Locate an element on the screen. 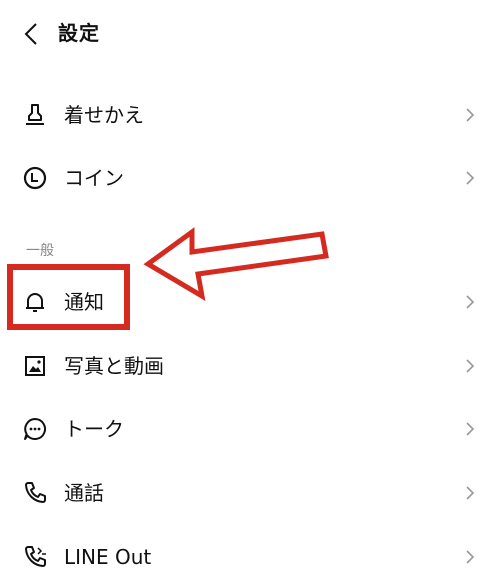  chat-icon is located at coordinates (35, 429).